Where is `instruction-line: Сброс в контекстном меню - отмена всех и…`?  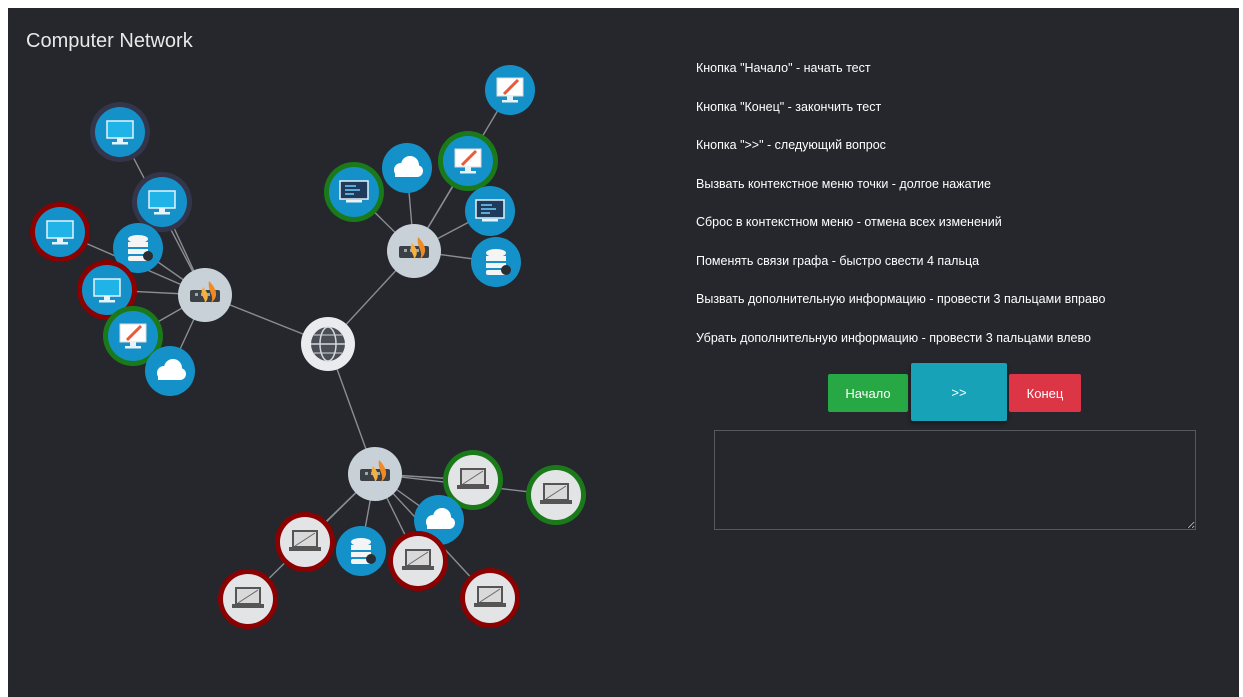 instruction-line: Сброс в контекстном меню - отмена всех и… is located at coordinates (849, 222).